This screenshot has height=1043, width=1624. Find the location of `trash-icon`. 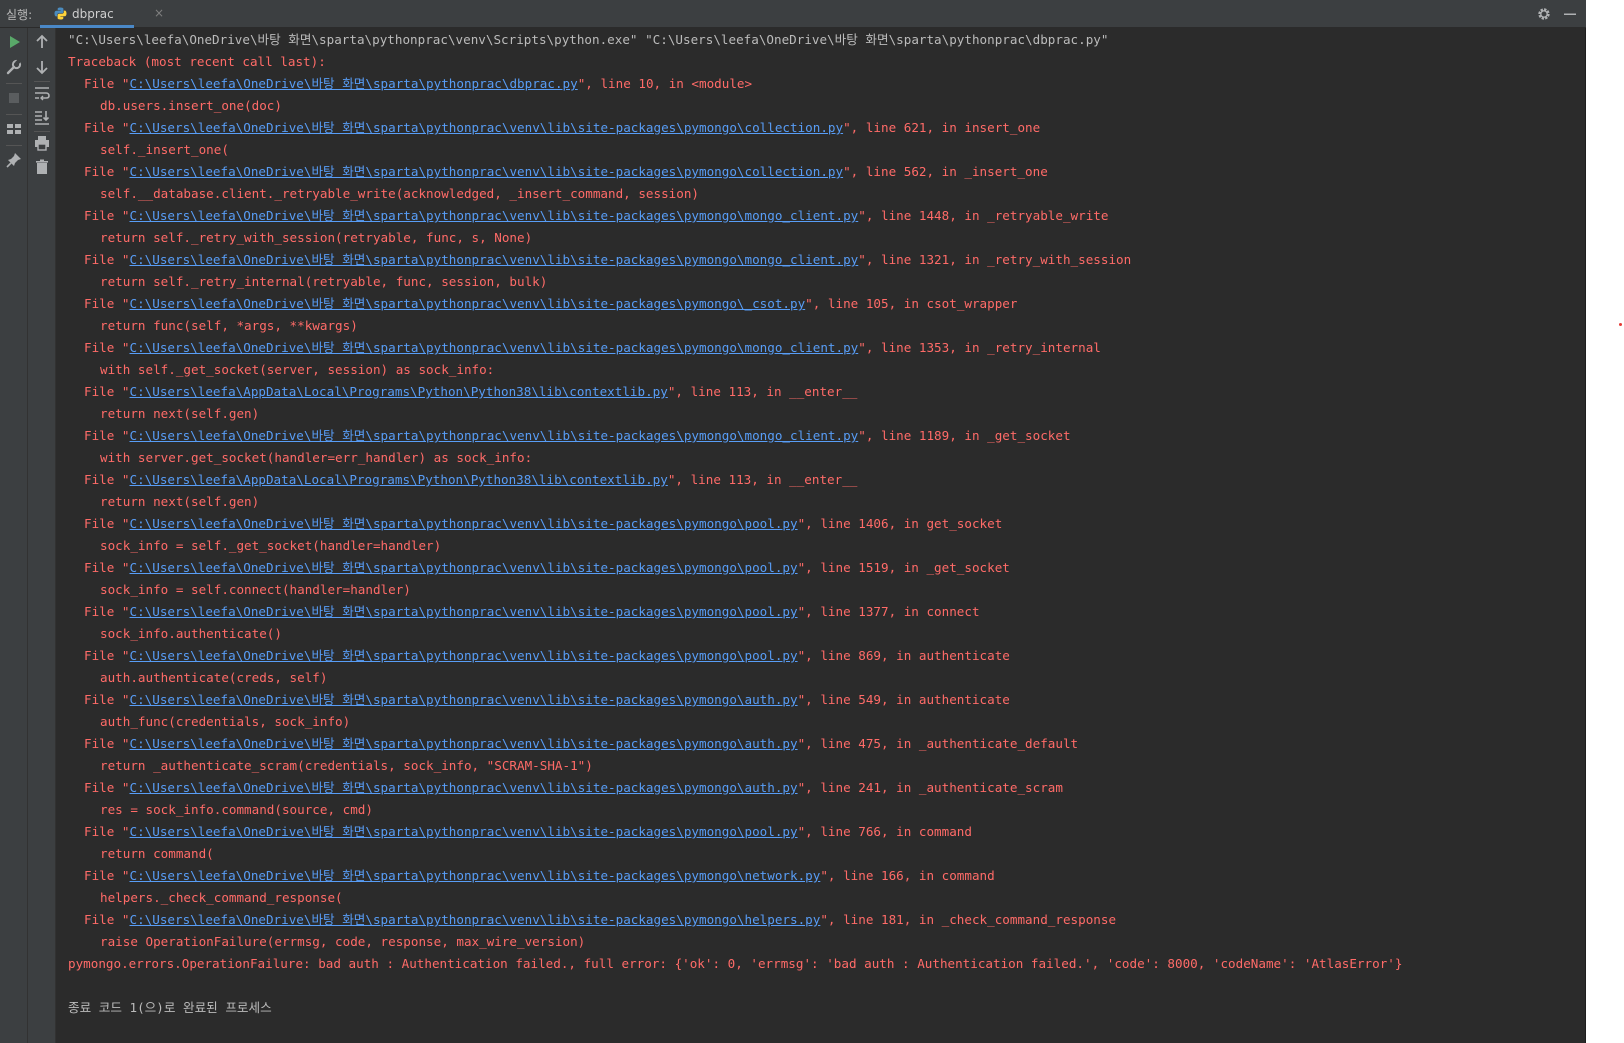

trash-icon is located at coordinates (42, 167).